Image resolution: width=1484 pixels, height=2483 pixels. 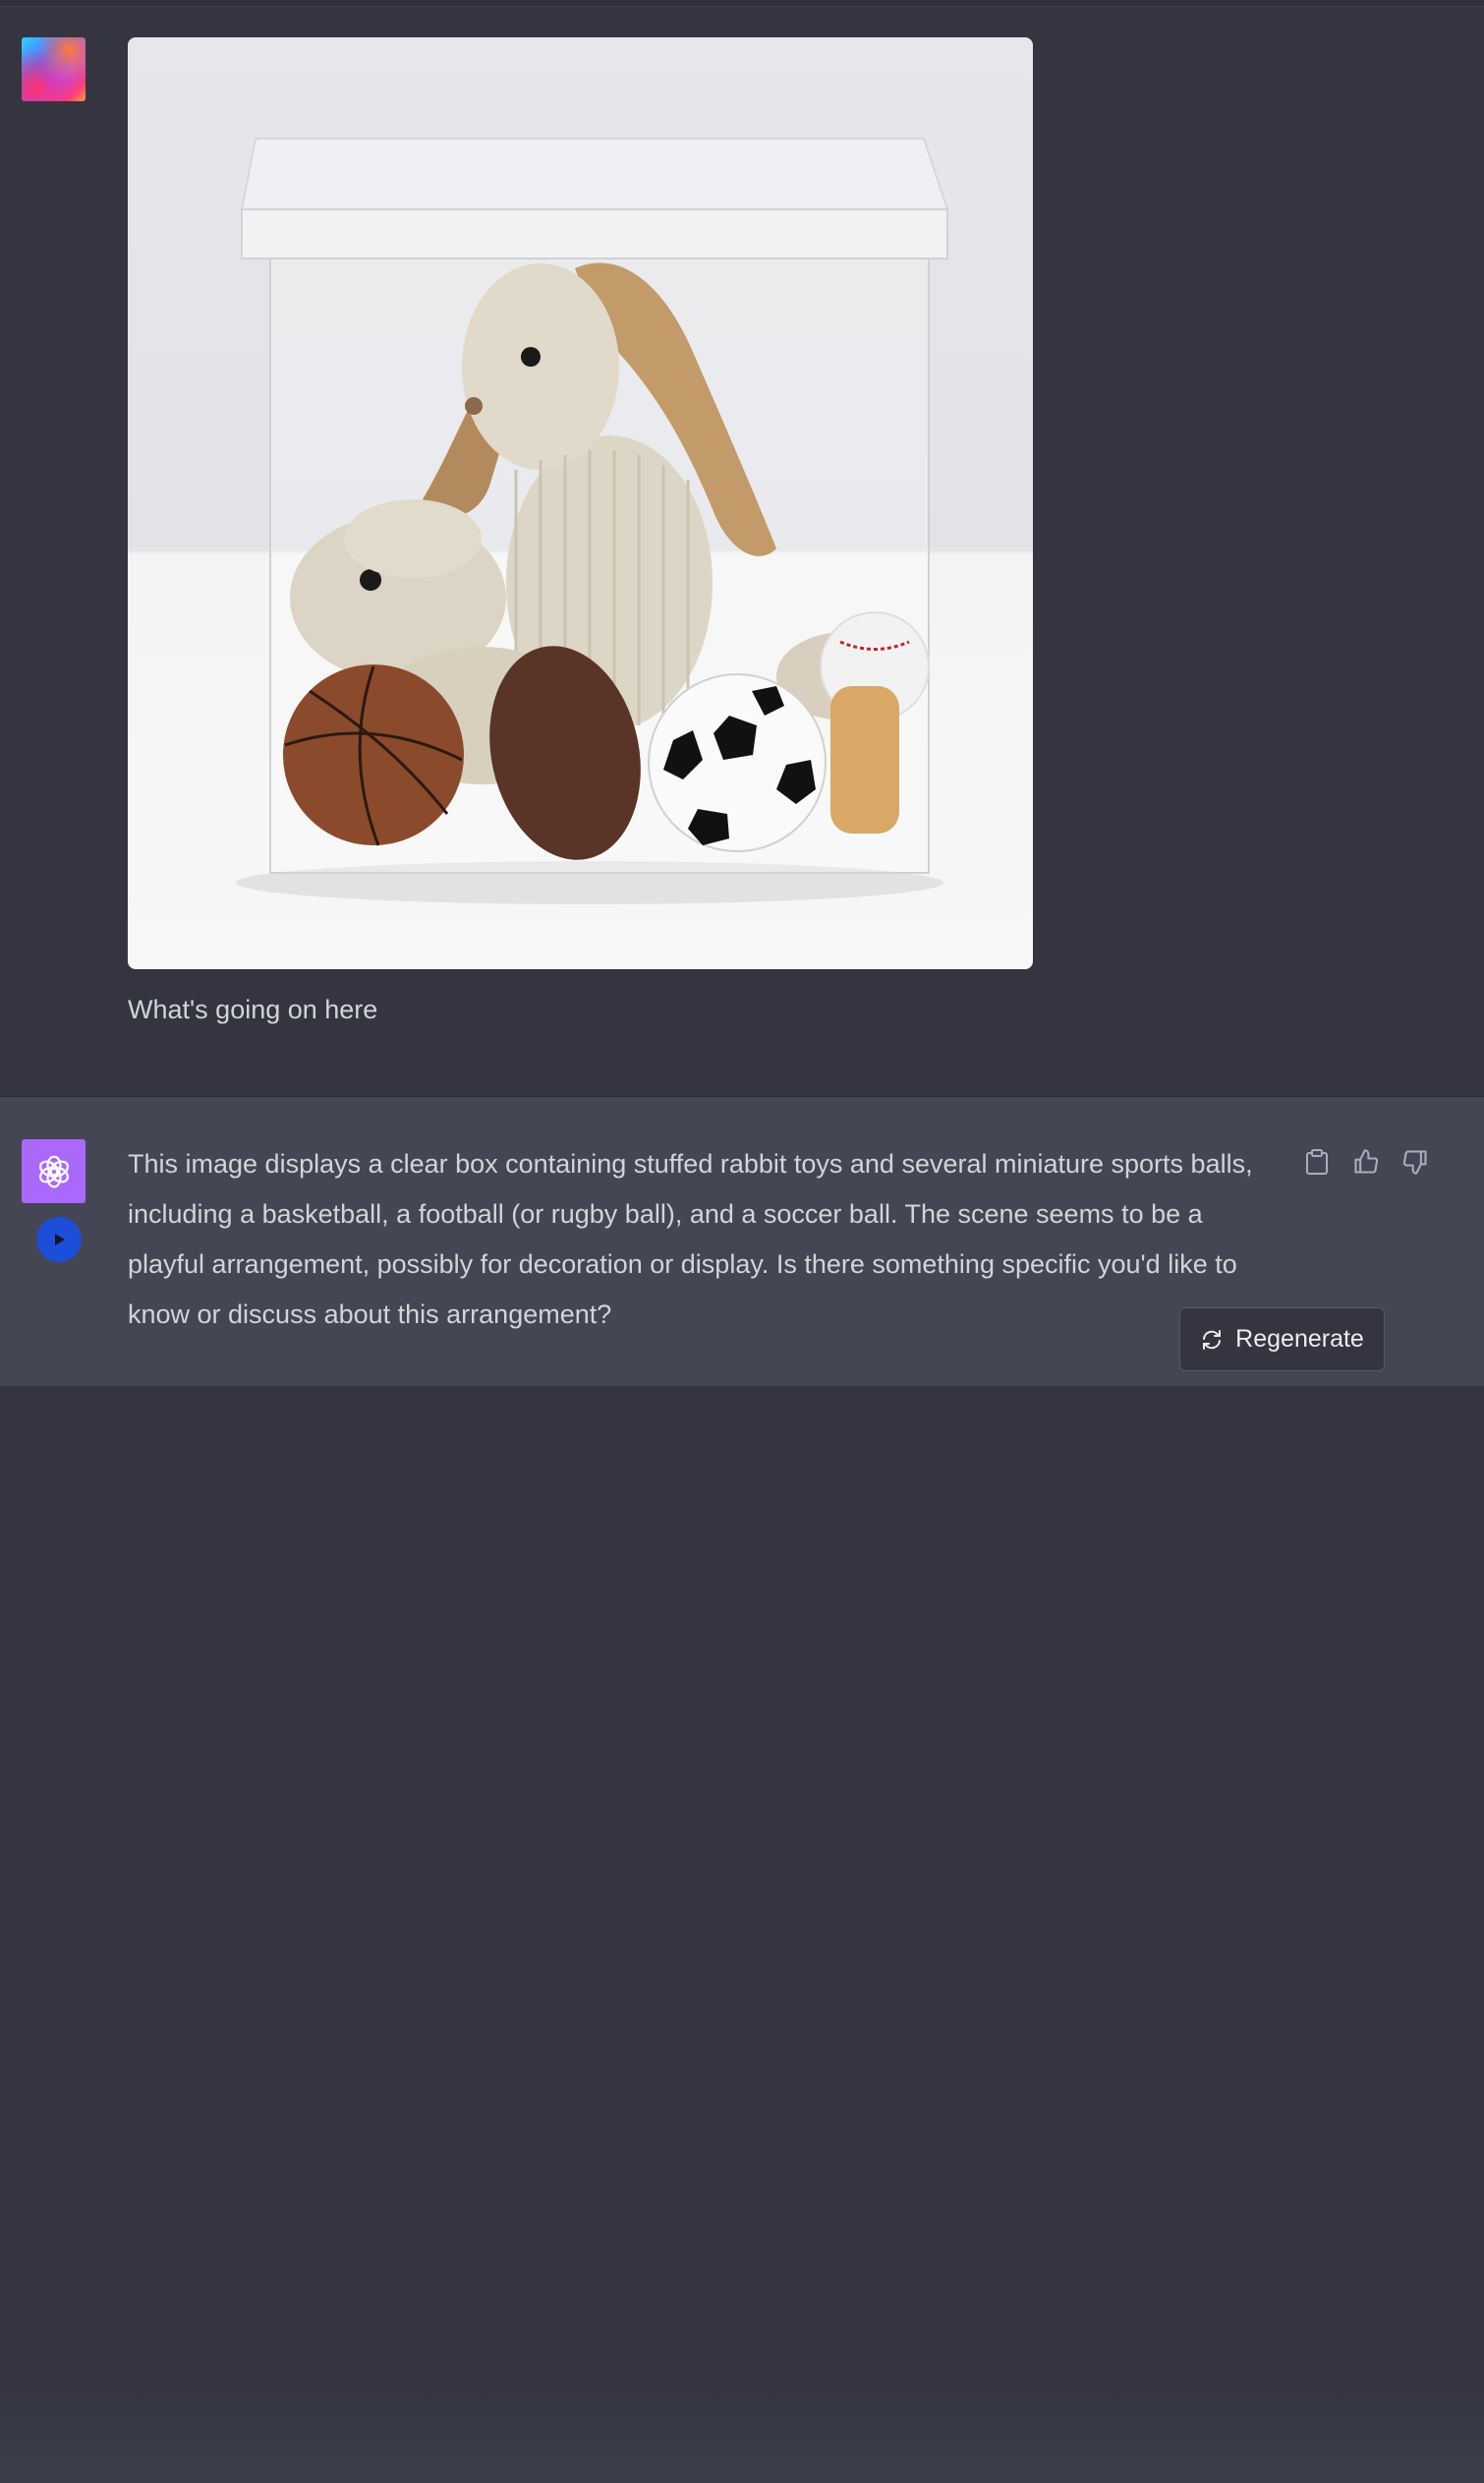 What do you see at coordinates (413, 538) in the screenshot?
I see `small-plush-ear` at bounding box center [413, 538].